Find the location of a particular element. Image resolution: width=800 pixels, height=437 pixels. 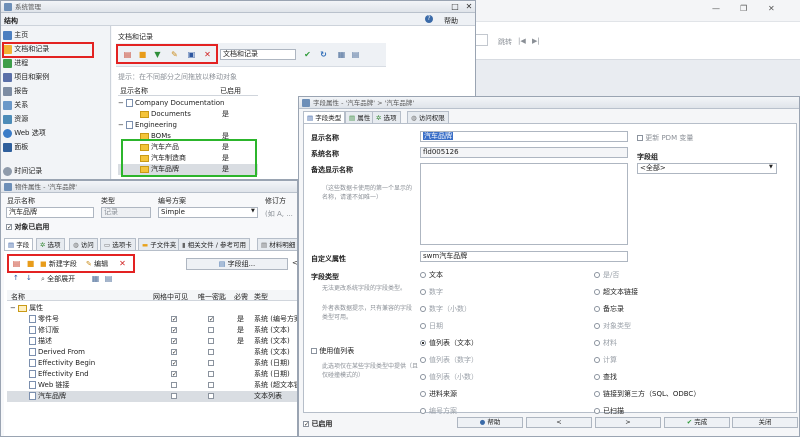

tab-tabs: ▭ 选项卡 is located at coordinates (118, 244).